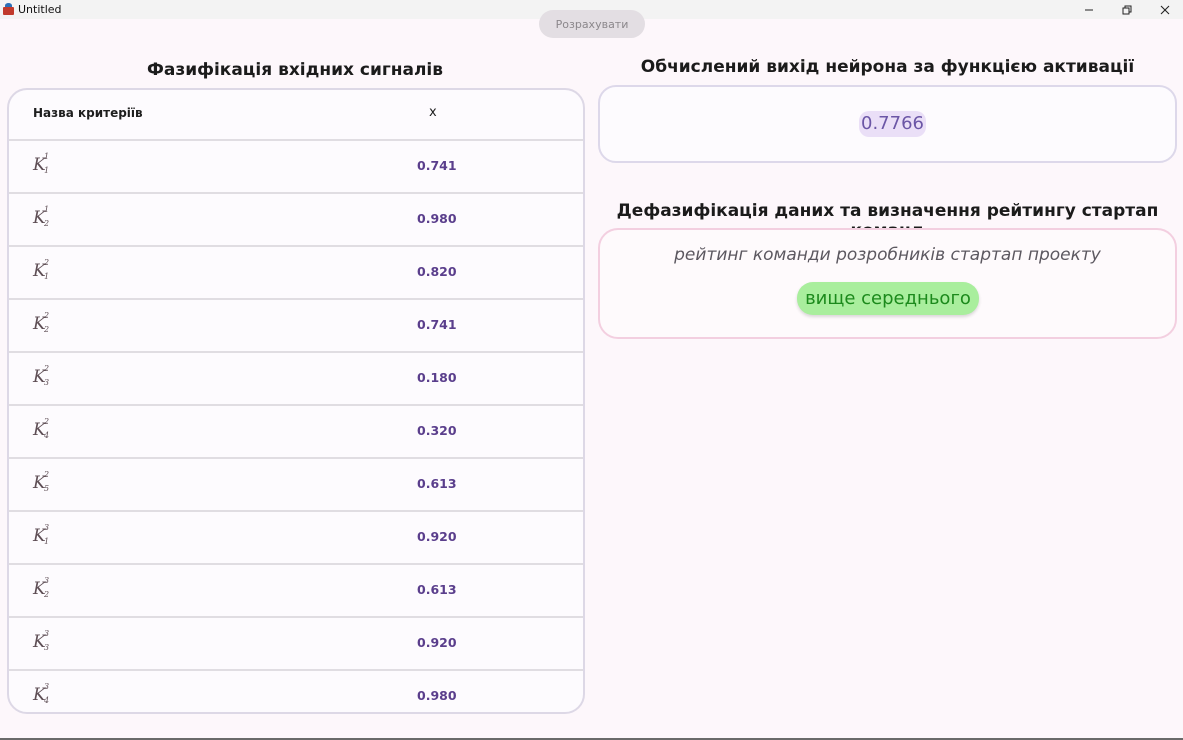 The image size is (1183, 740). Describe the element at coordinates (41, 269) in the screenshot. I see `criterion-label: K21` at that location.